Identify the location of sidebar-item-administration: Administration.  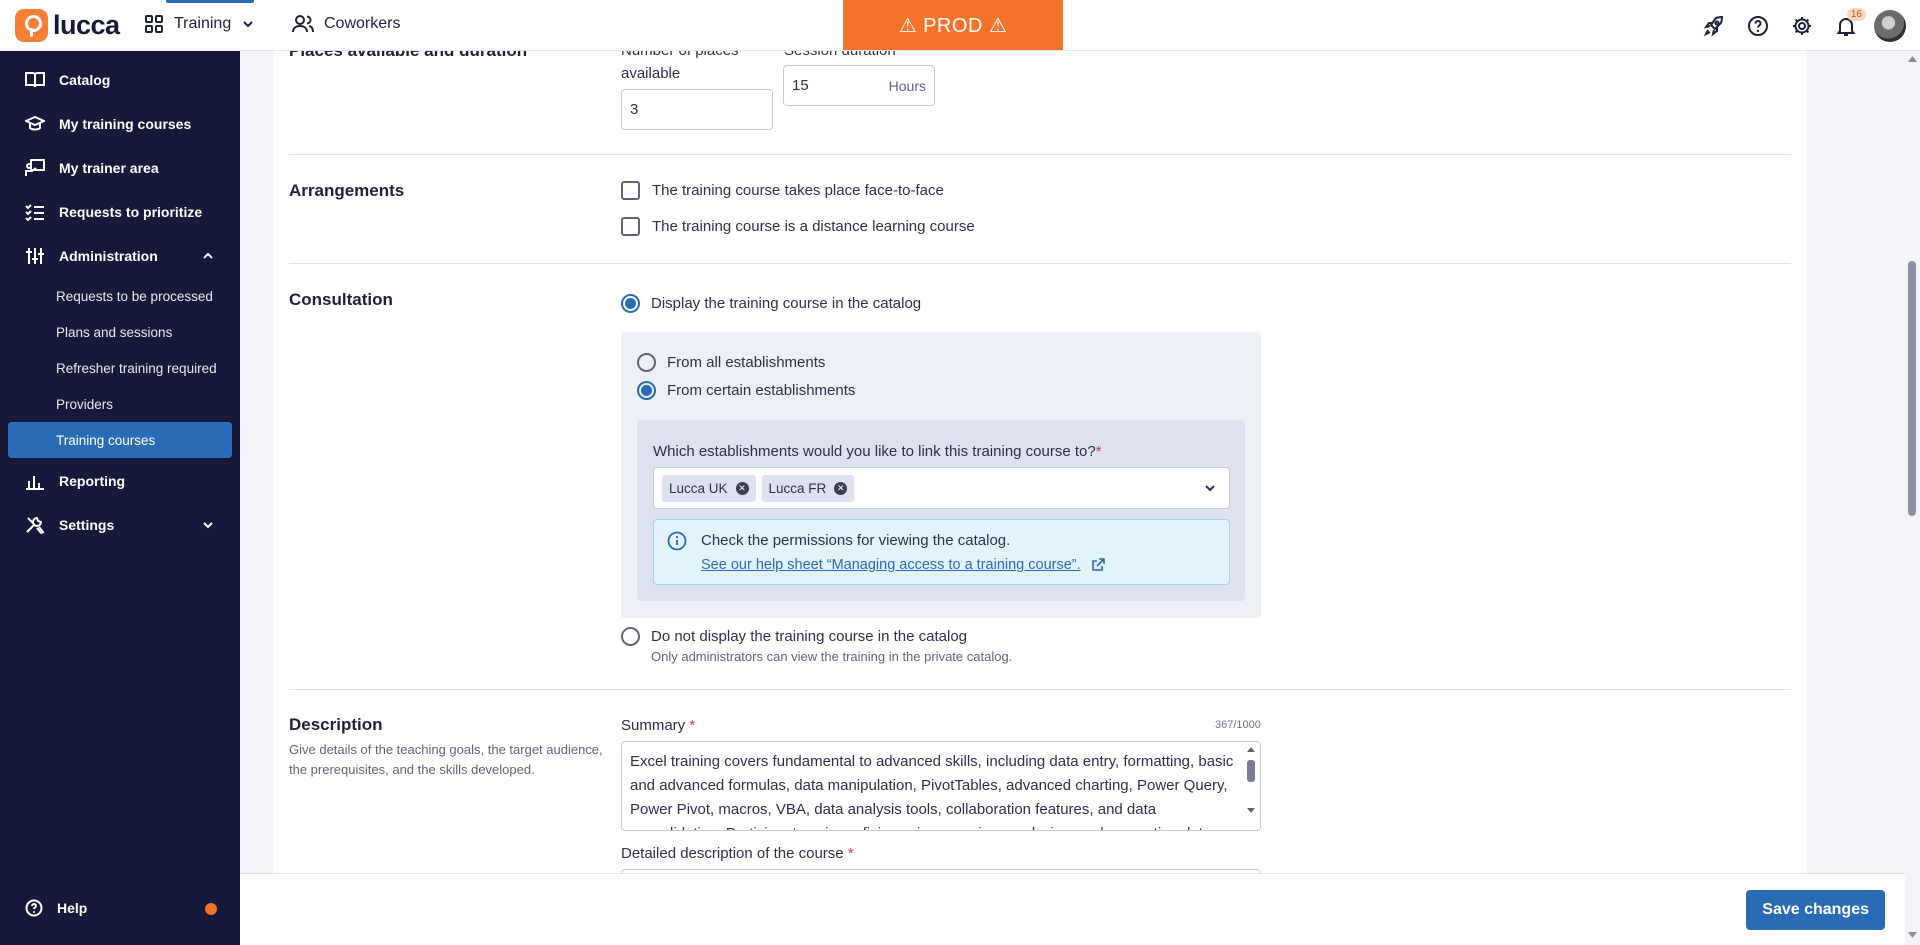
(120, 256).